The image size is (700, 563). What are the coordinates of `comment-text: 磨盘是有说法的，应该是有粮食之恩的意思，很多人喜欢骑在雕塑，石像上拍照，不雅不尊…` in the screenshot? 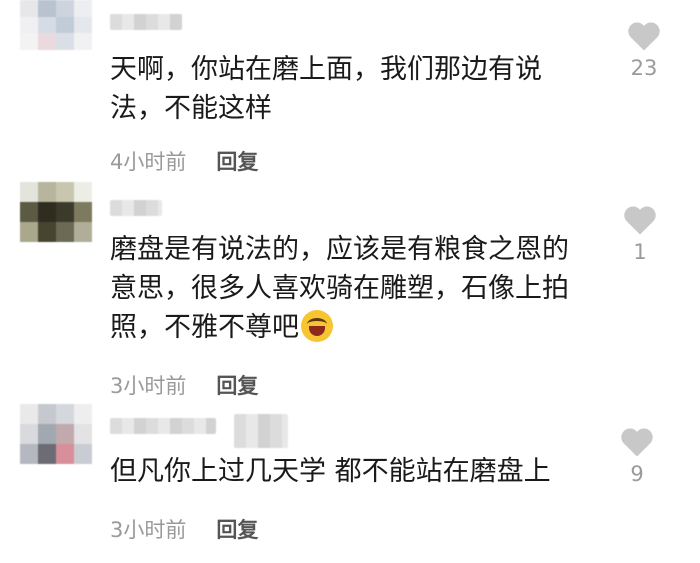 It's located at (350, 288).